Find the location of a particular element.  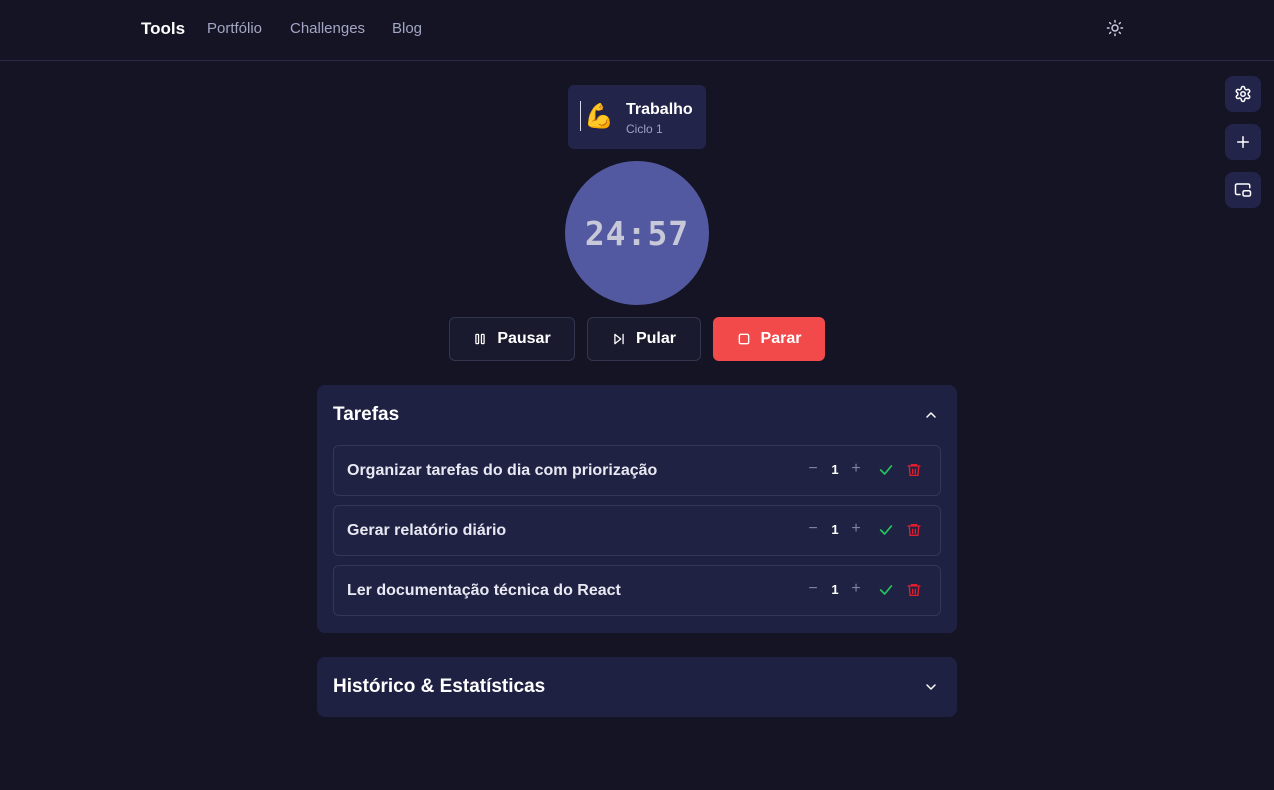

pause-icon is located at coordinates (480, 339).